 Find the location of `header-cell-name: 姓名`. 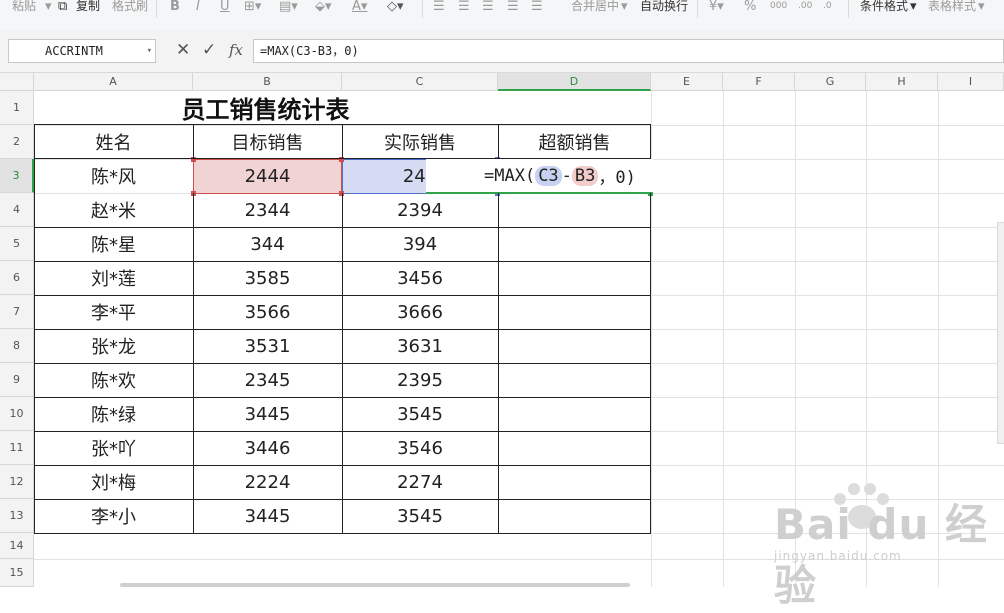

header-cell-name: 姓名 is located at coordinates (113, 142).